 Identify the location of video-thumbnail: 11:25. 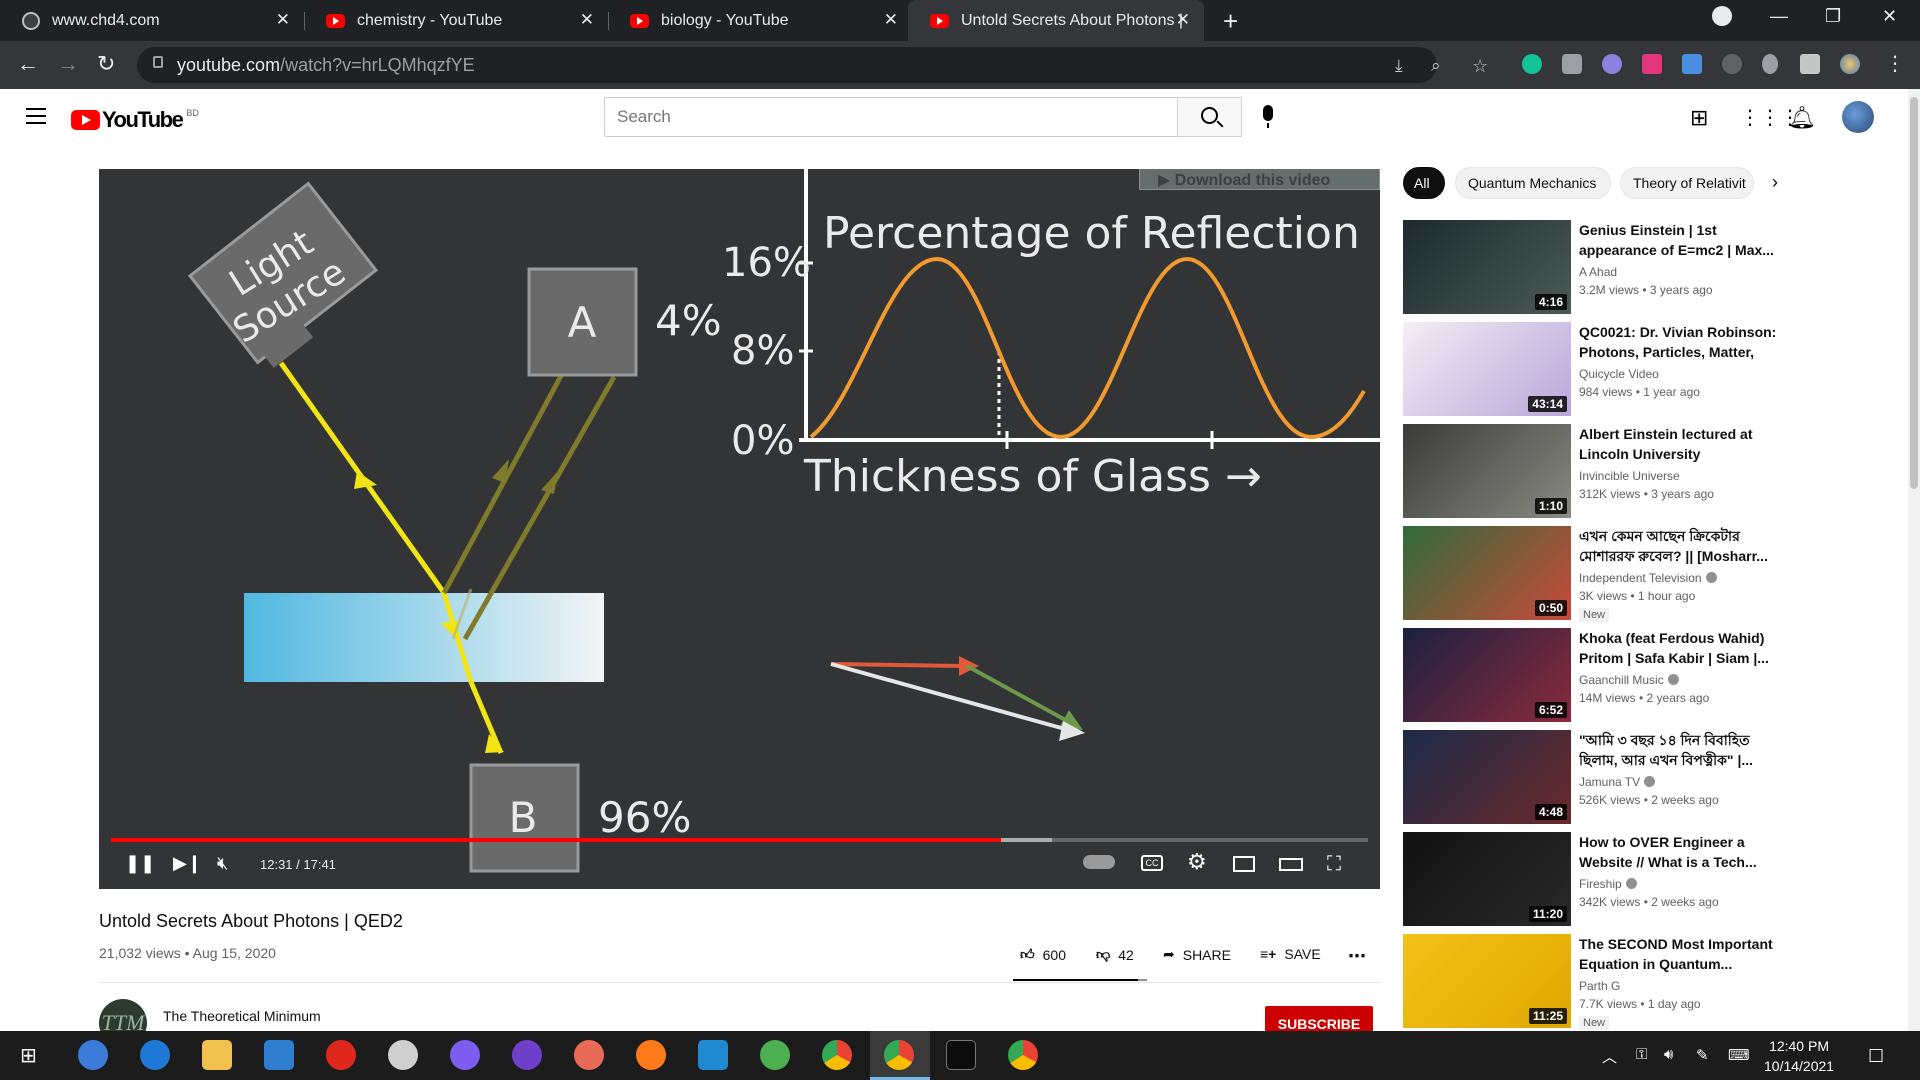
(1487, 981).